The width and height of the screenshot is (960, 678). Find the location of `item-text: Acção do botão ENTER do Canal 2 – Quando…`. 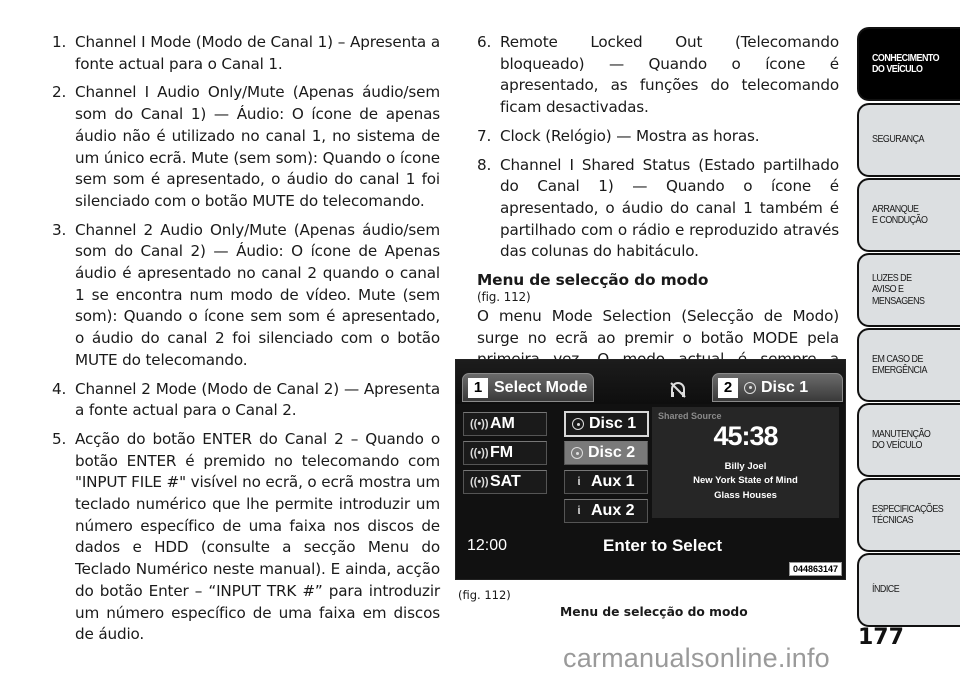

item-text: Acção do botão ENTER do Canal 2 – Quando… is located at coordinates (257, 536).